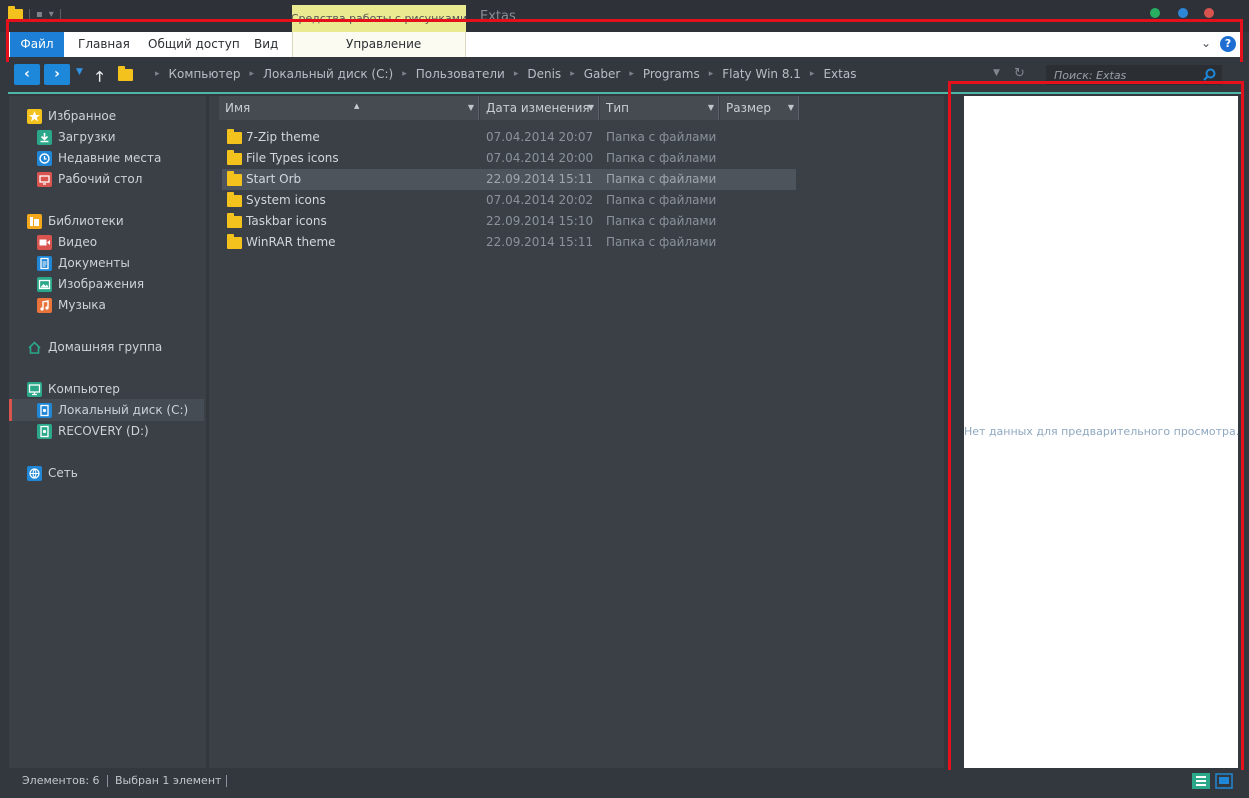 The height and width of the screenshot is (798, 1249). I want to click on details-view-icon, so click(1201, 781).